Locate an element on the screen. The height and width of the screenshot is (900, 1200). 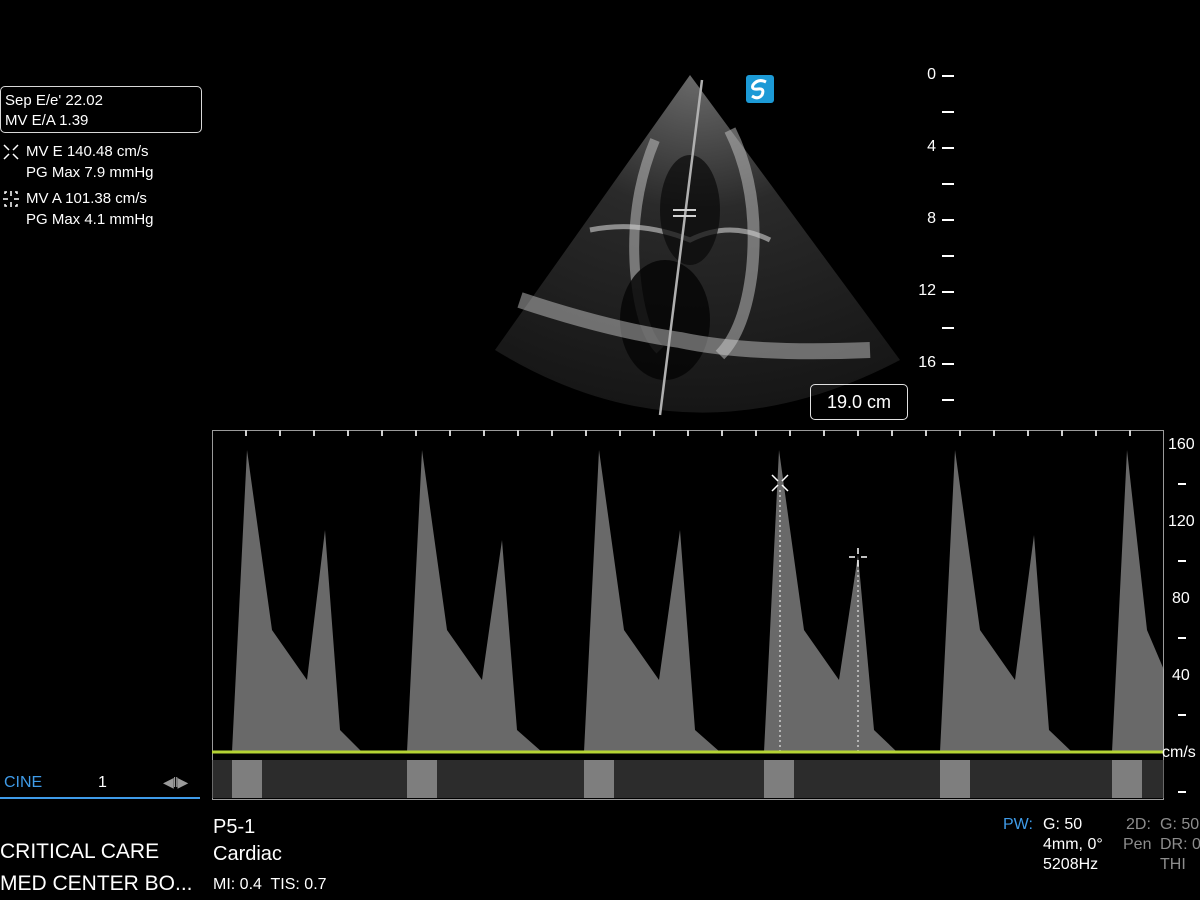
cine-underline is located at coordinates (100, 798).